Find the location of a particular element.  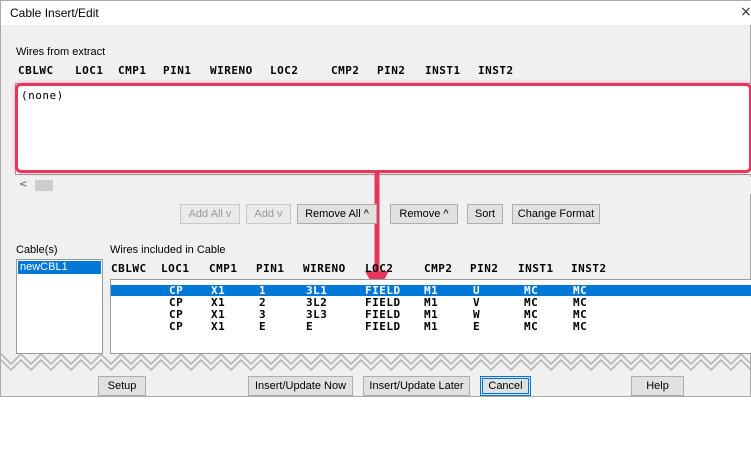

arrow-icon is located at coordinates (377, 232).